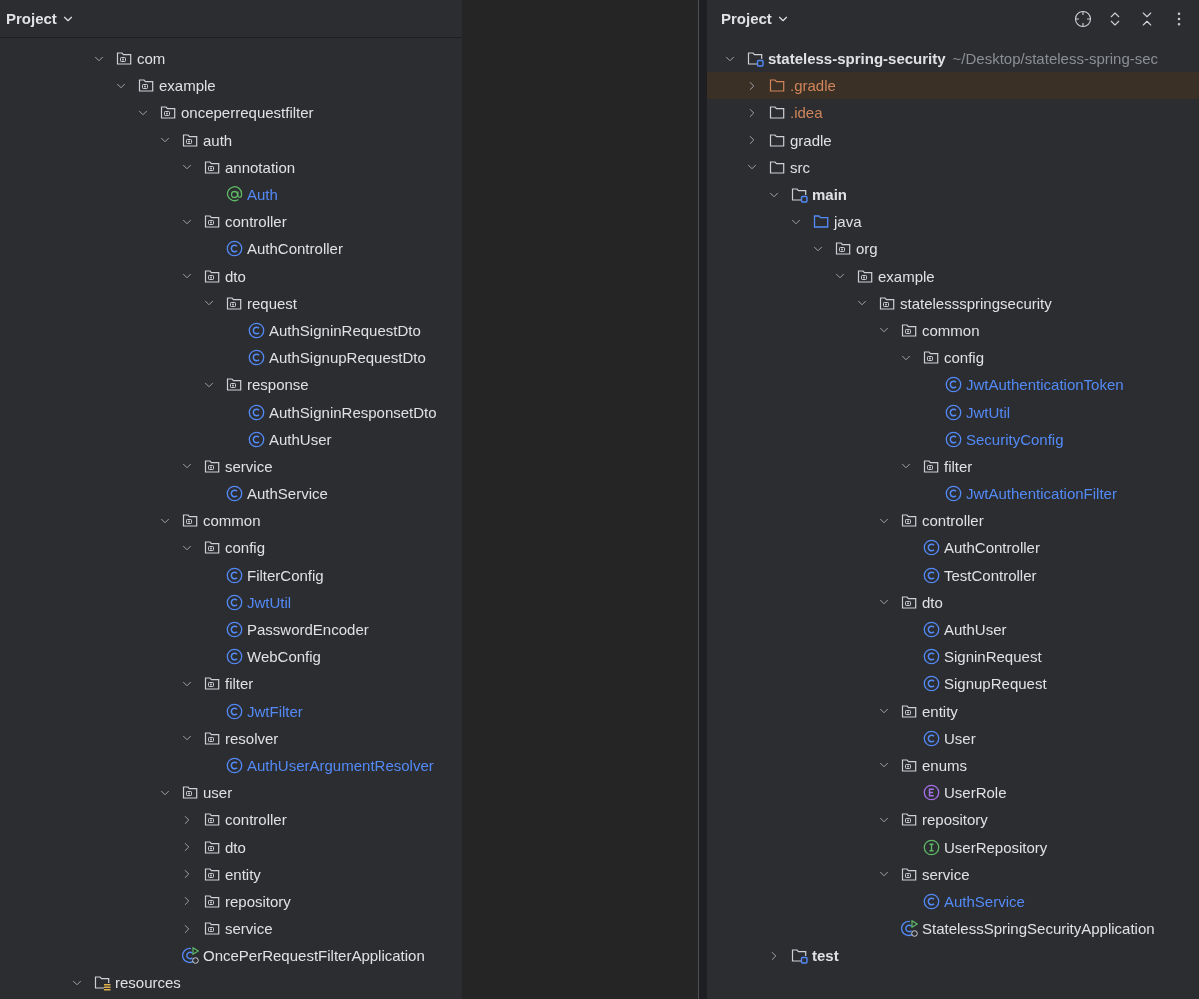 This screenshot has width=1199, height=999. I want to click on item-name: java, so click(848, 222).